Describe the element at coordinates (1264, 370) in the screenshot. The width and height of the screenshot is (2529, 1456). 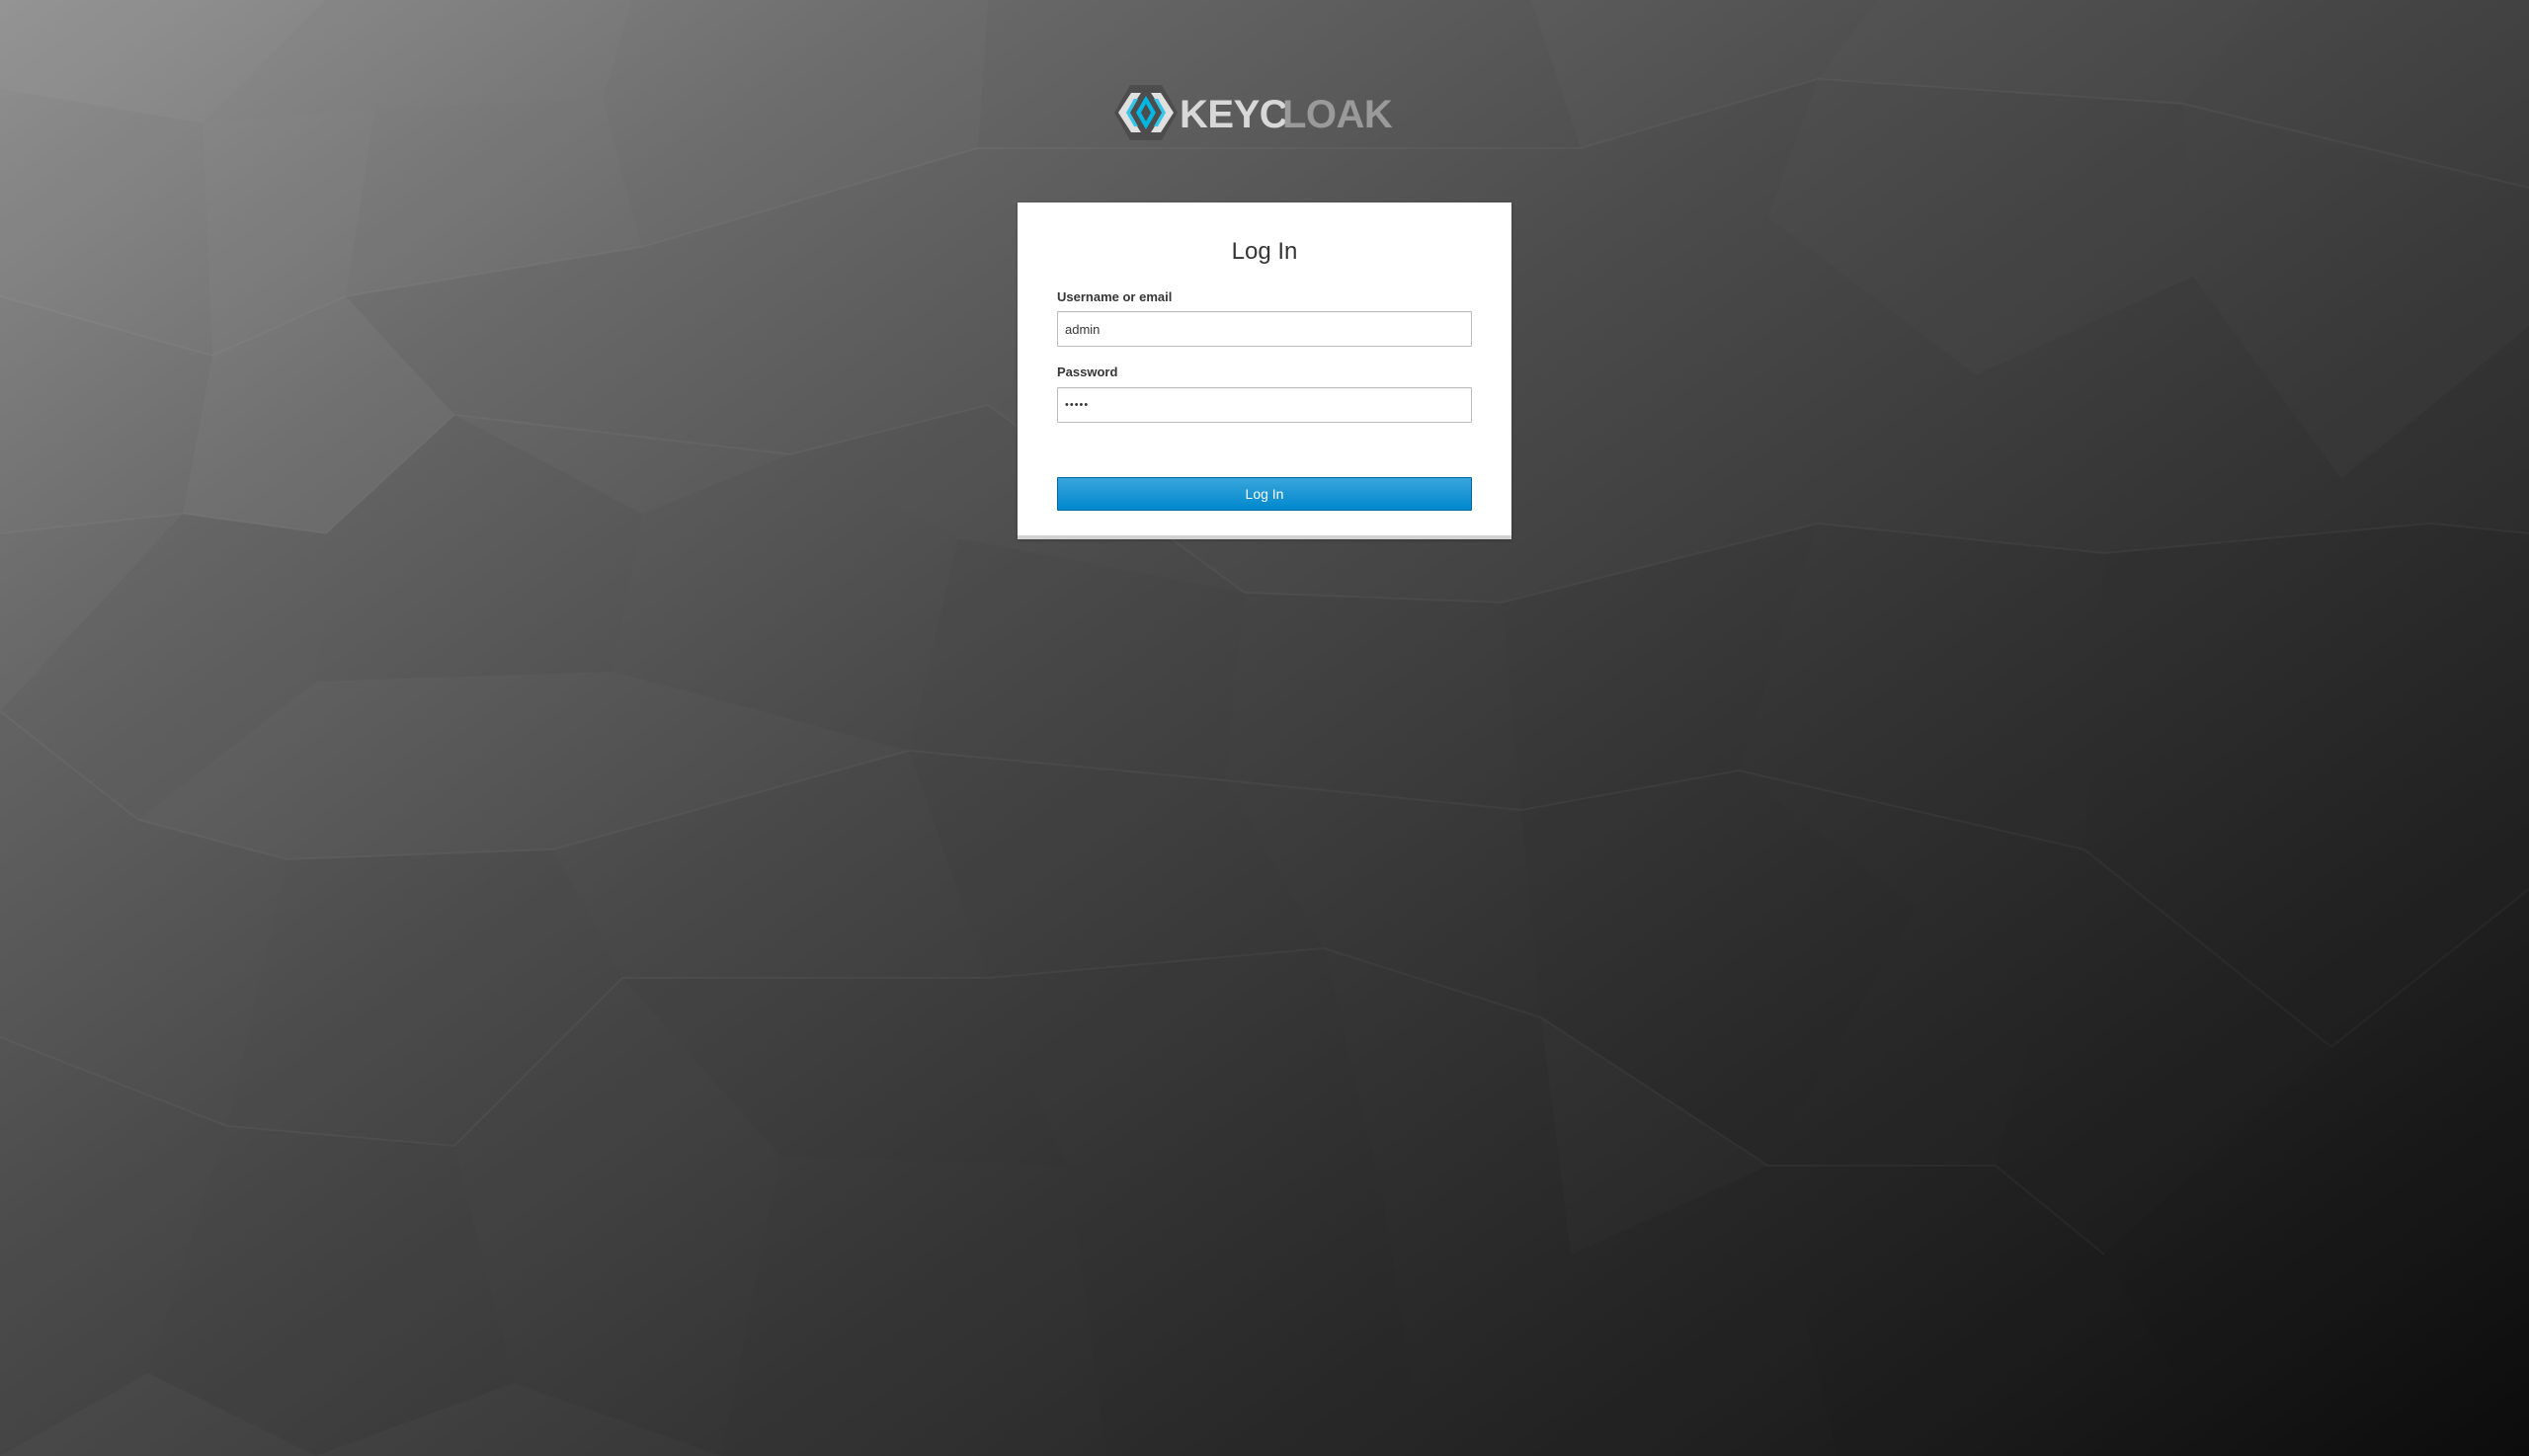
I see `login-card: Log In Username or email Password Log In` at that location.